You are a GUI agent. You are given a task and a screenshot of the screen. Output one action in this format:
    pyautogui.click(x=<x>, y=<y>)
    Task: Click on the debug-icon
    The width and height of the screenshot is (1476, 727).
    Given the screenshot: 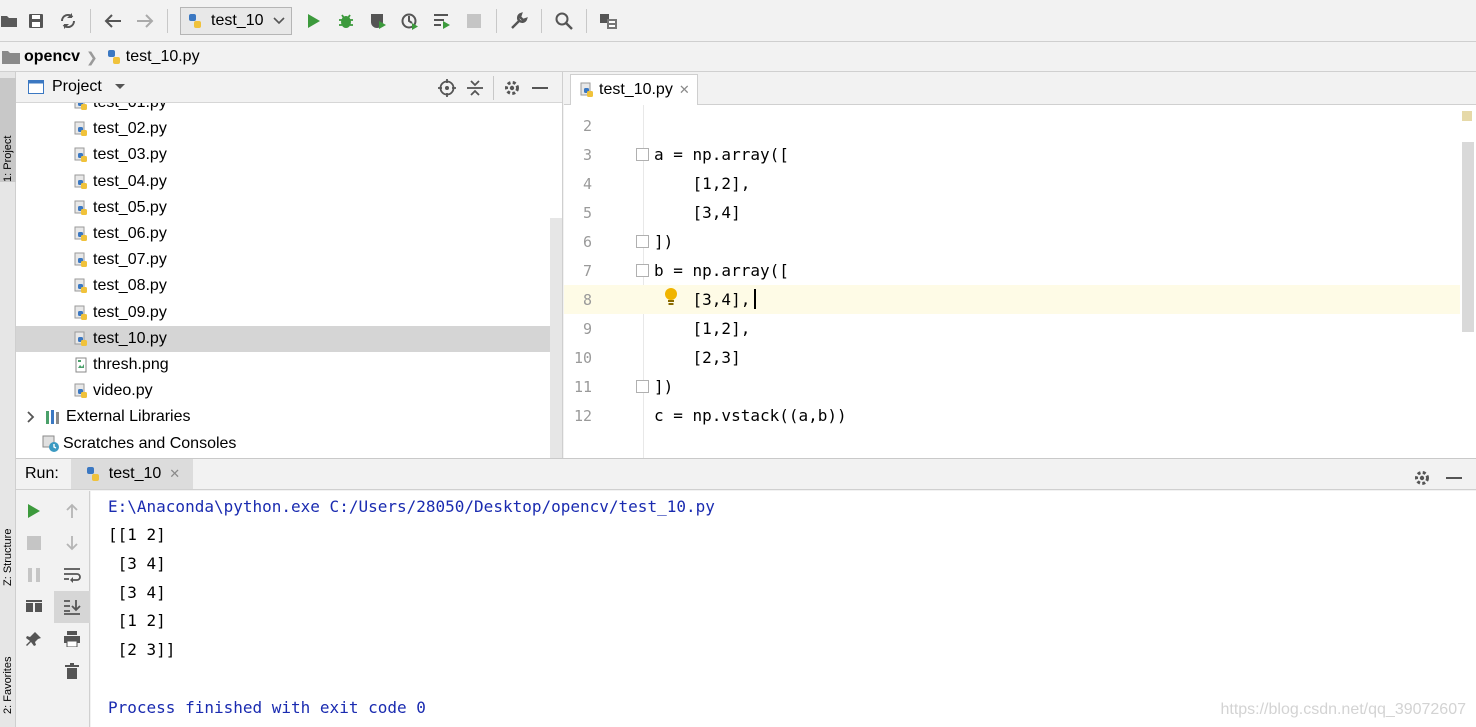 What is the action you would take?
    pyautogui.click(x=346, y=21)
    